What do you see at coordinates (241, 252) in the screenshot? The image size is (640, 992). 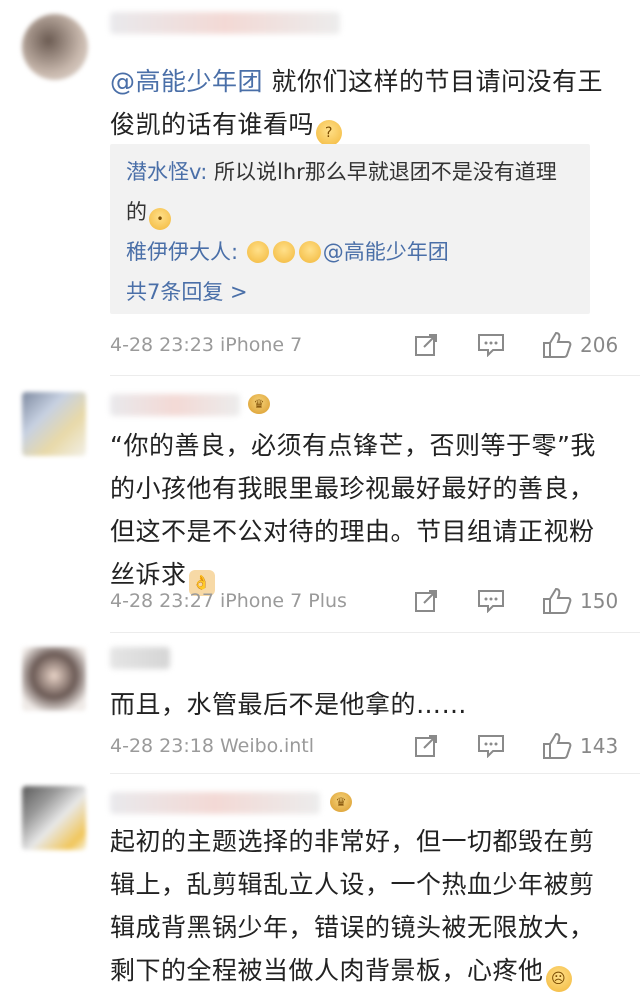 I see `reply-text` at bounding box center [241, 252].